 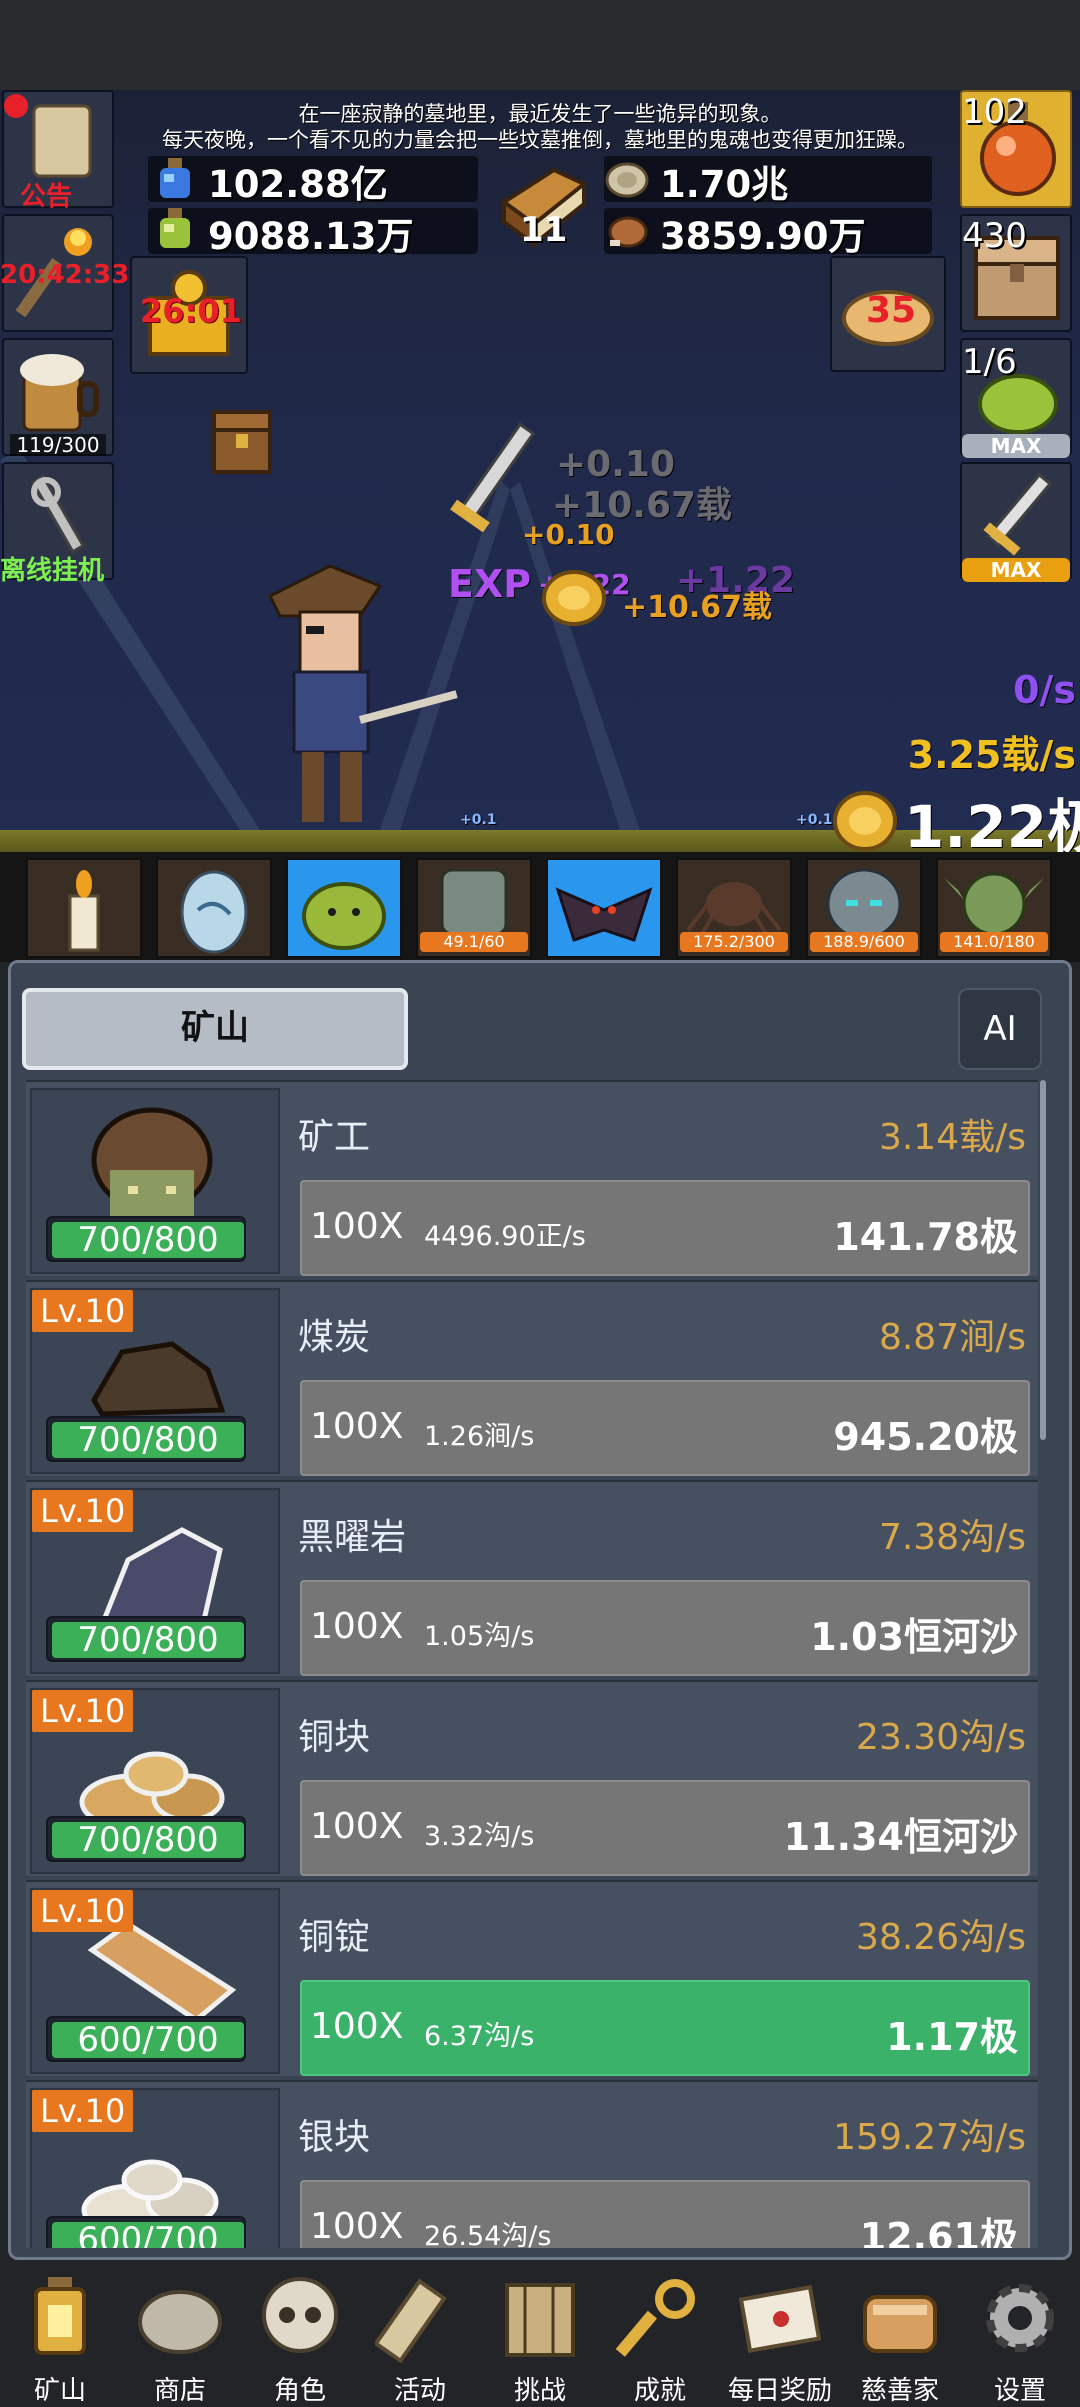 I want to click on row-thumbnail: Lv.10 600/700, so click(x=155, y=1981).